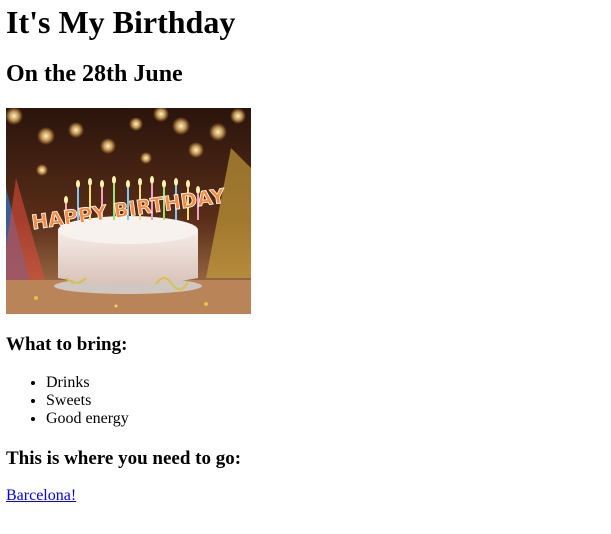 The height and width of the screenshot is (534, 611). I want to click on page-title: It's My Birthday, so click(121, 22).